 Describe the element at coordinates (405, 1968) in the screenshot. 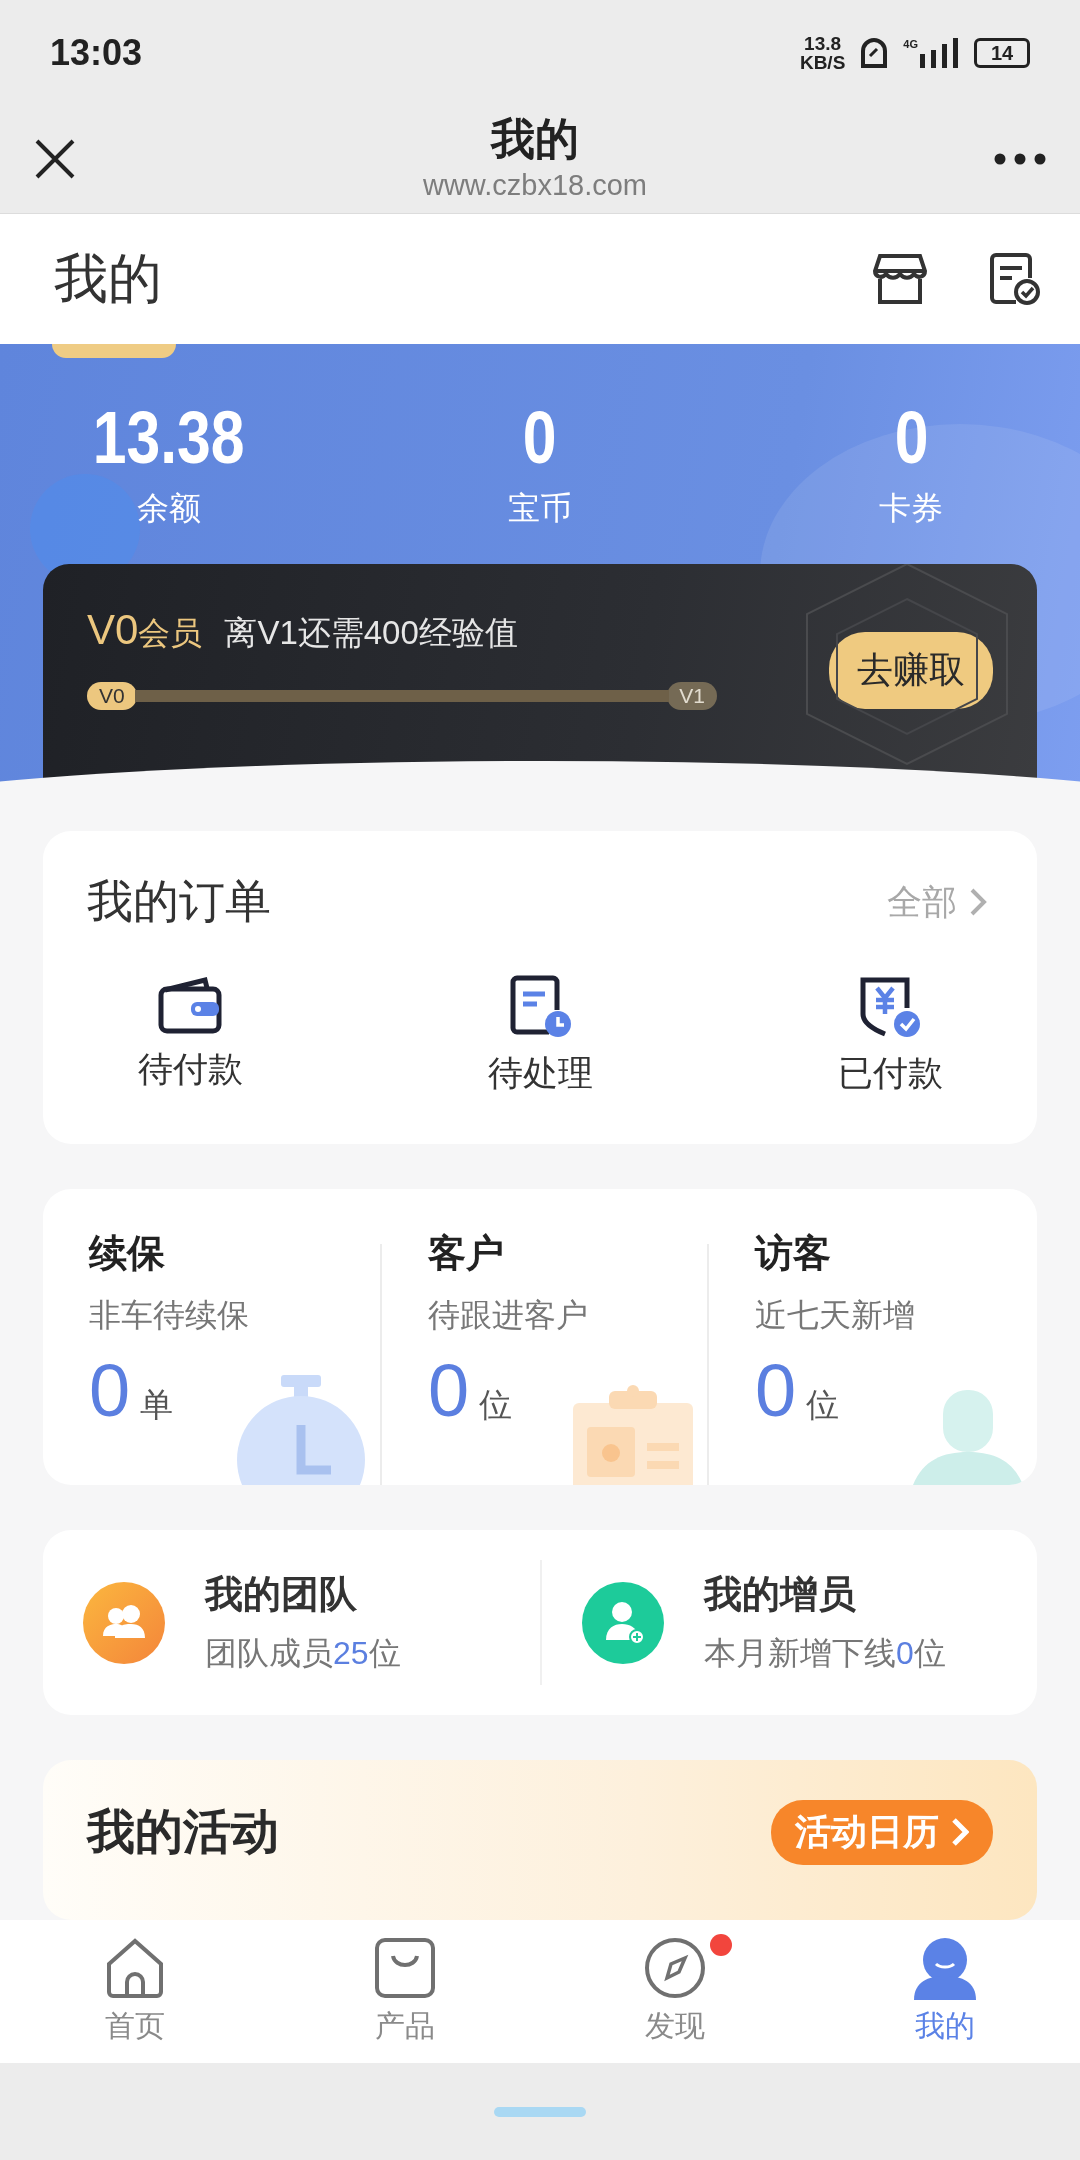

I see `shopping-bag-icon` at that location.